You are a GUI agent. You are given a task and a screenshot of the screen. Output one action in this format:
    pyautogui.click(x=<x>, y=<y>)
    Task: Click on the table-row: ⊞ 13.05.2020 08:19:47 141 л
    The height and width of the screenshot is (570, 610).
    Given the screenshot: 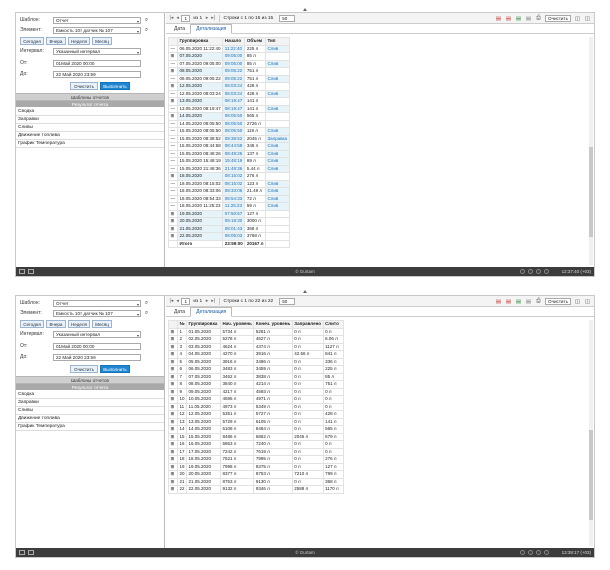 What is the action you would take?
    pyautogui.click(x=229, y=101)
    